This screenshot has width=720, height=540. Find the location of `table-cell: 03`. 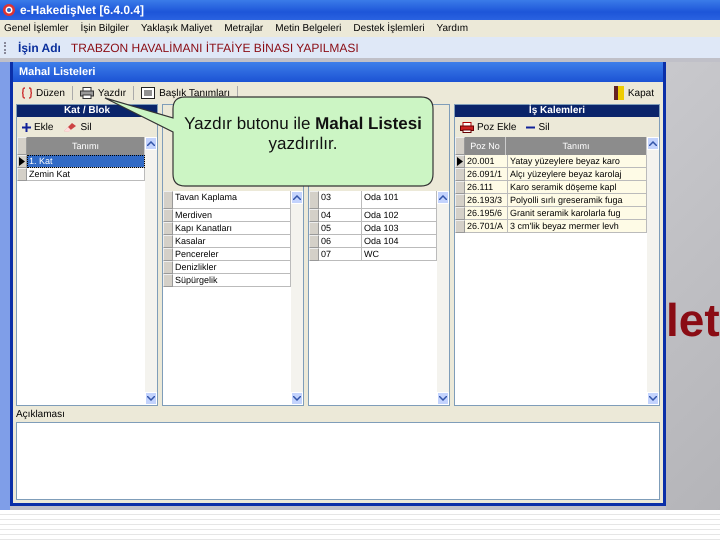

table-cell: 03 is located at coordinates (340, 200).